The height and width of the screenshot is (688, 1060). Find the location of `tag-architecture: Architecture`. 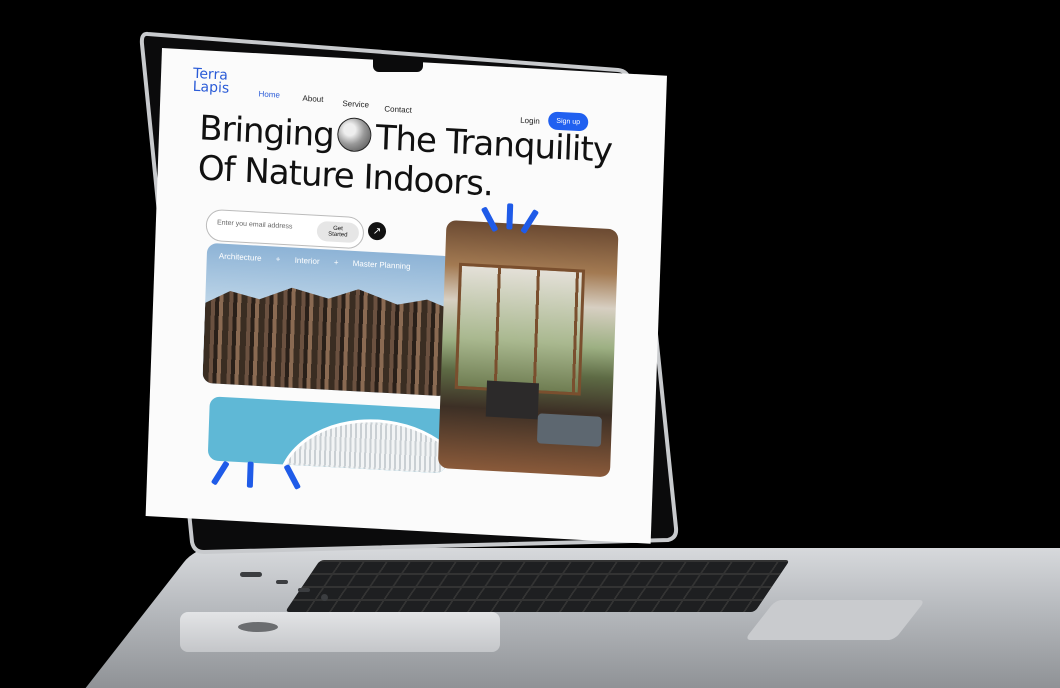

tag-architecture: Architecture is located at coordinates (240, 257).